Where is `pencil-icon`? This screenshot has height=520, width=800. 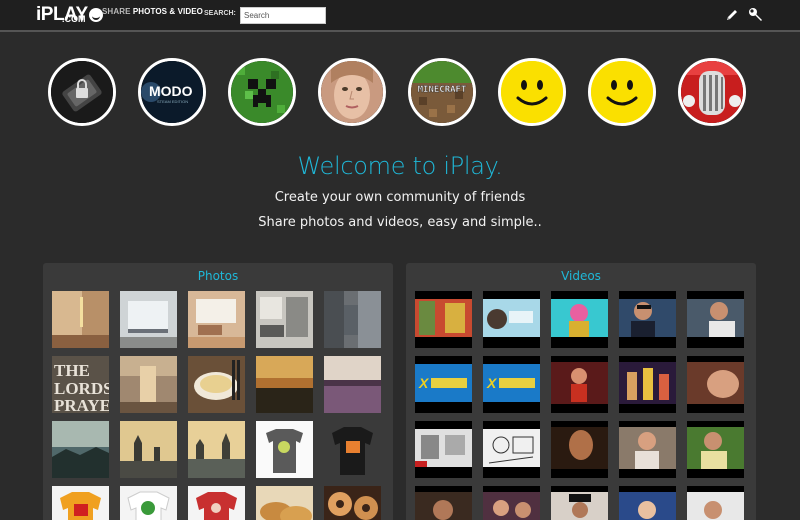 pencil-icon is located at coordinates (732, 15).